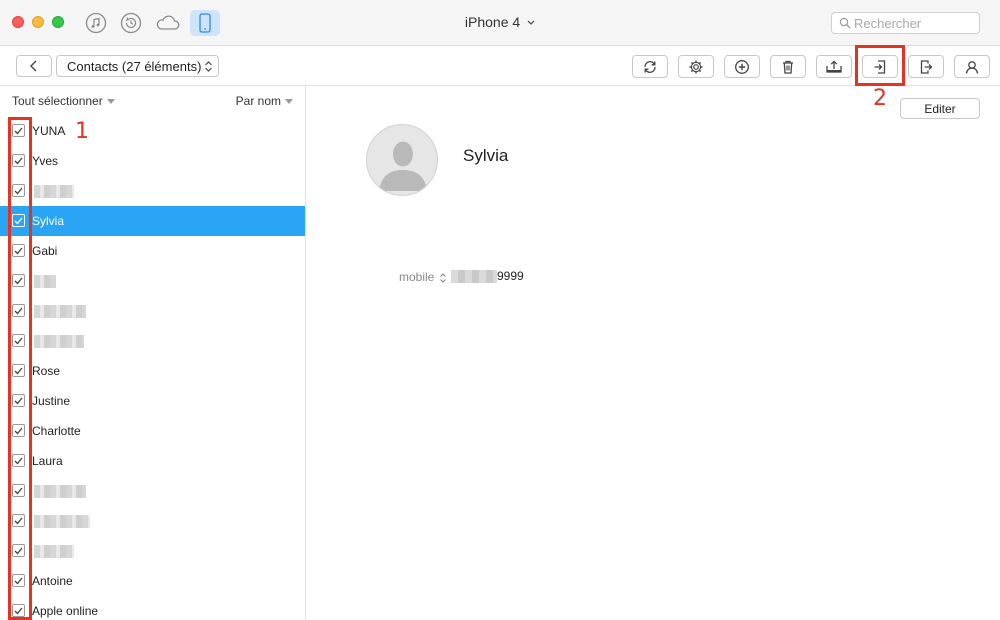  Describe the element at coordinates (168, 23) in the screenshot. I see `cloud-icon` at that location.